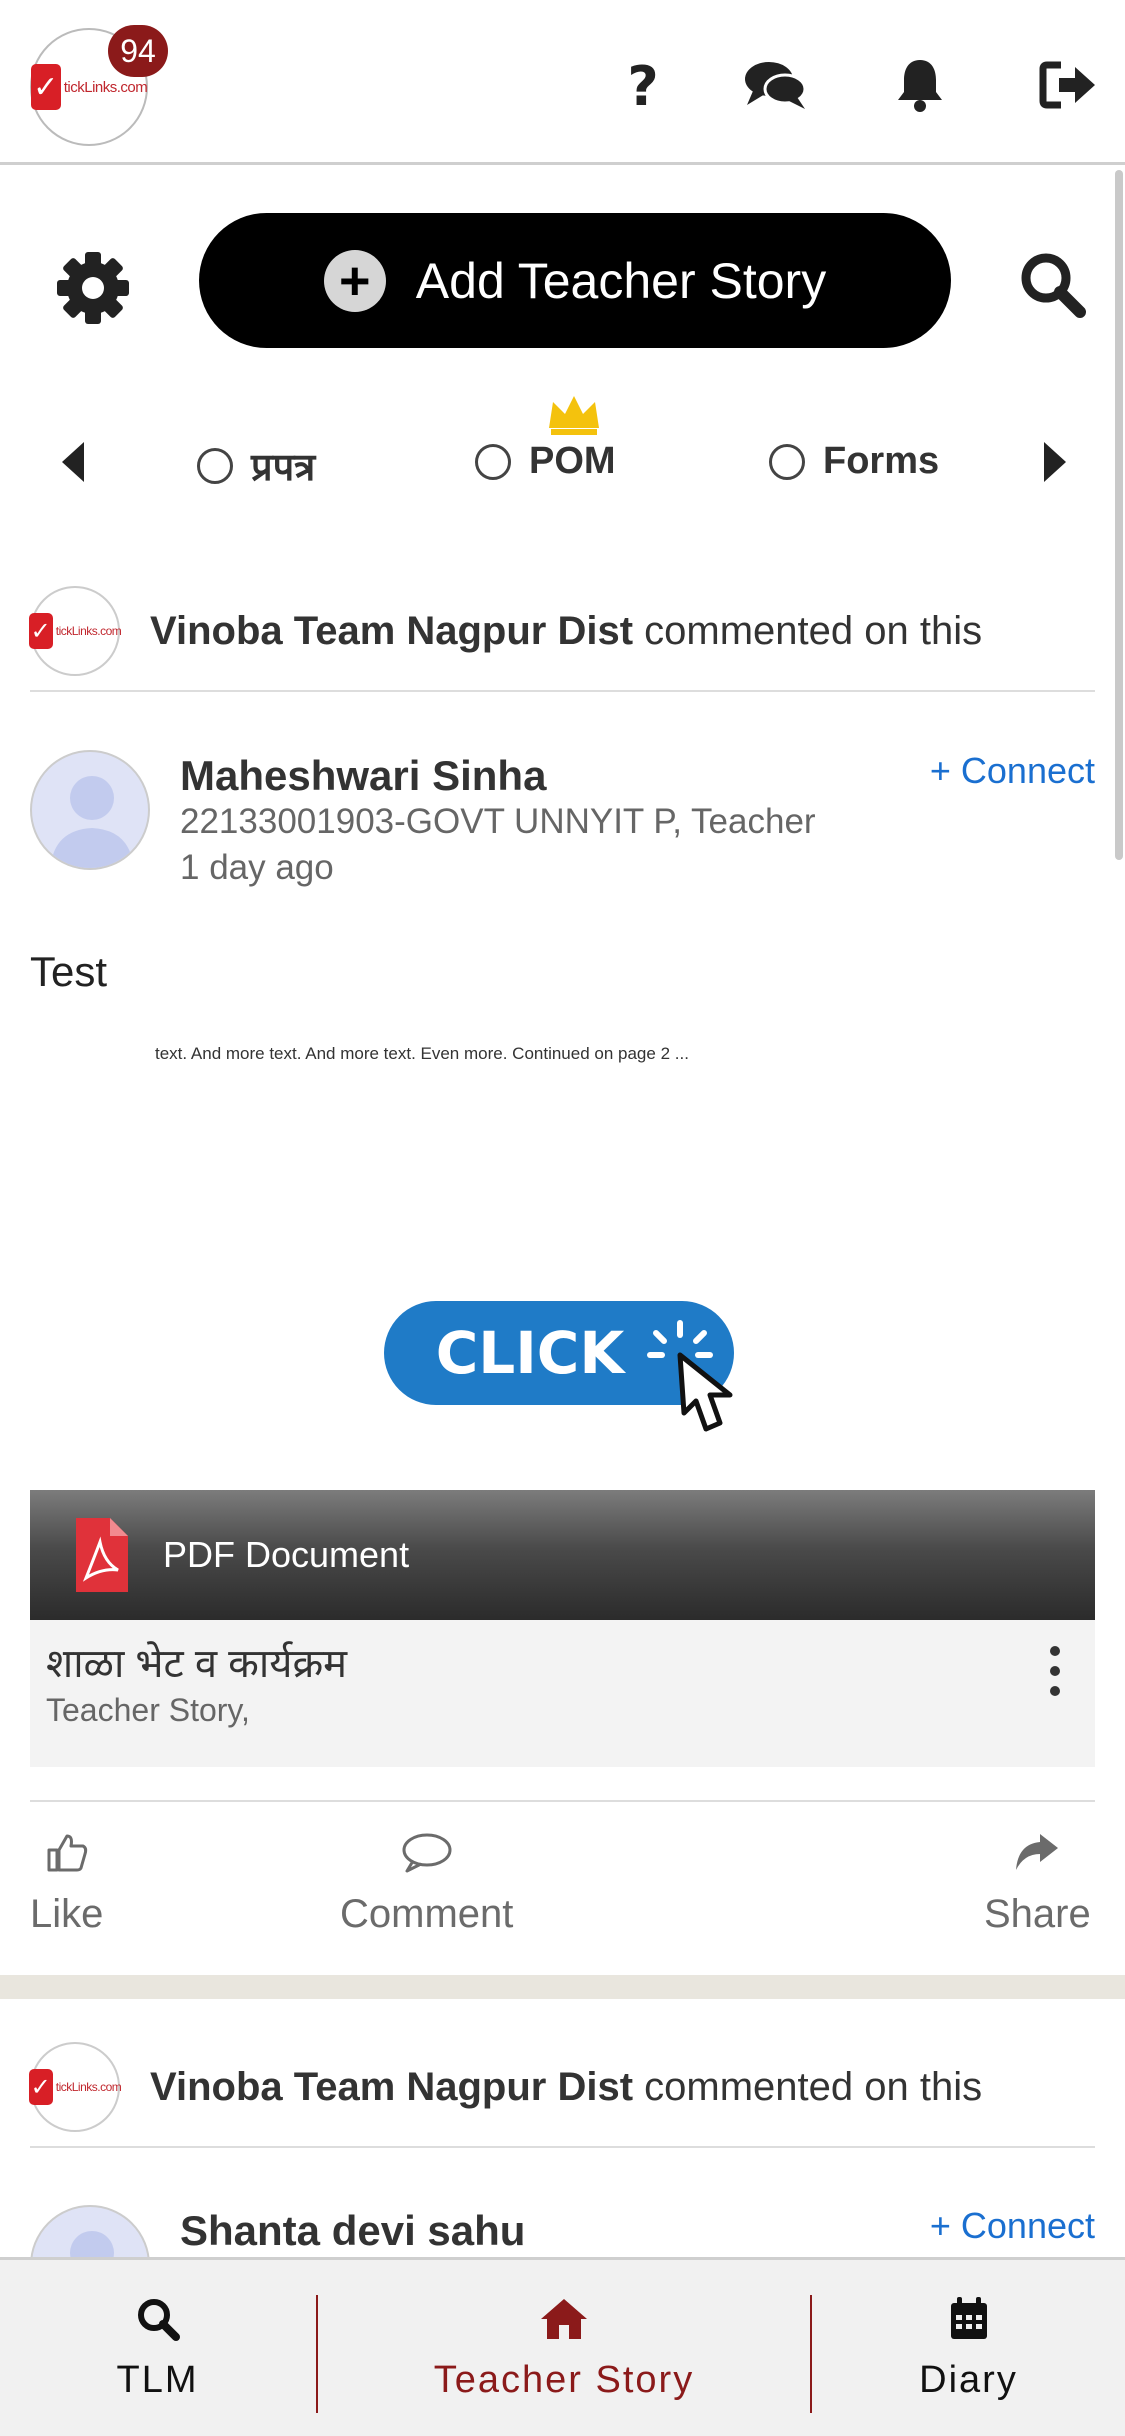  Describe the element at coordinates (562, 1693) in the screenshot. I see `document-info: शाळा भेट व कार्यक्रम Teacher Story,` at that location.